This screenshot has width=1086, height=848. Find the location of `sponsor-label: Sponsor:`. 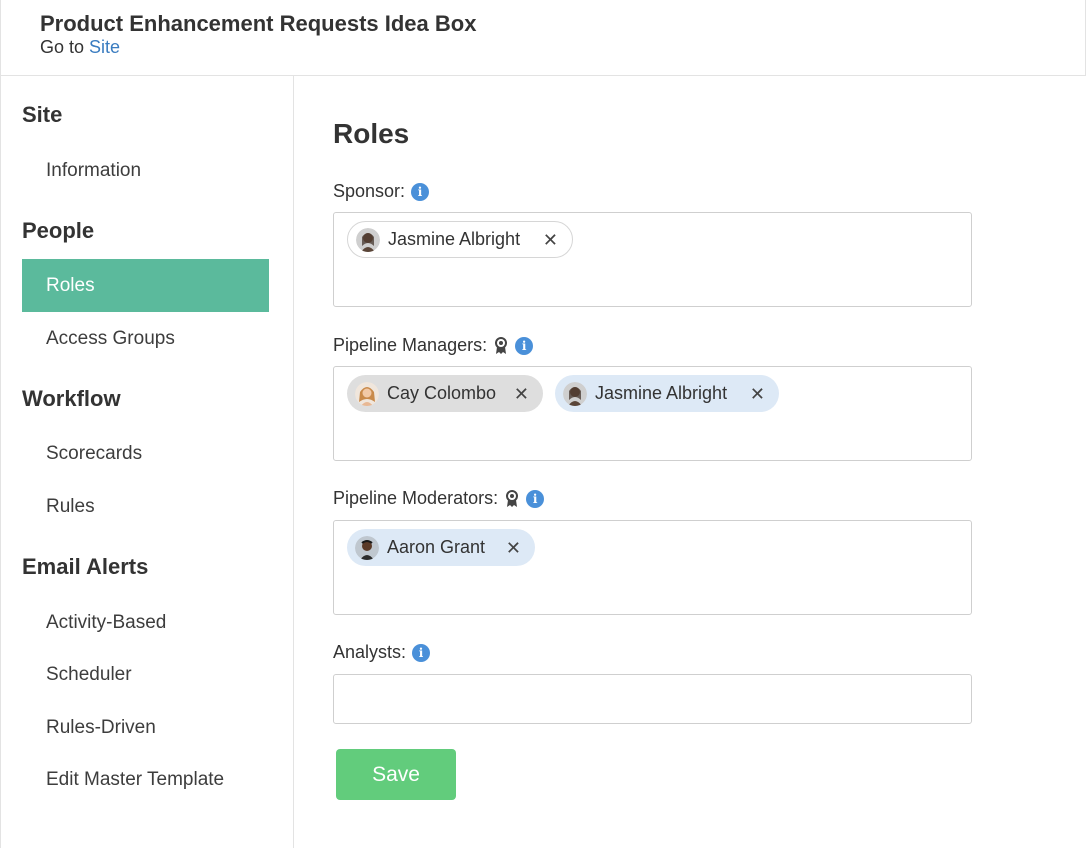

sponsor-label: Sponsor: is located at coordinates (369, 191).